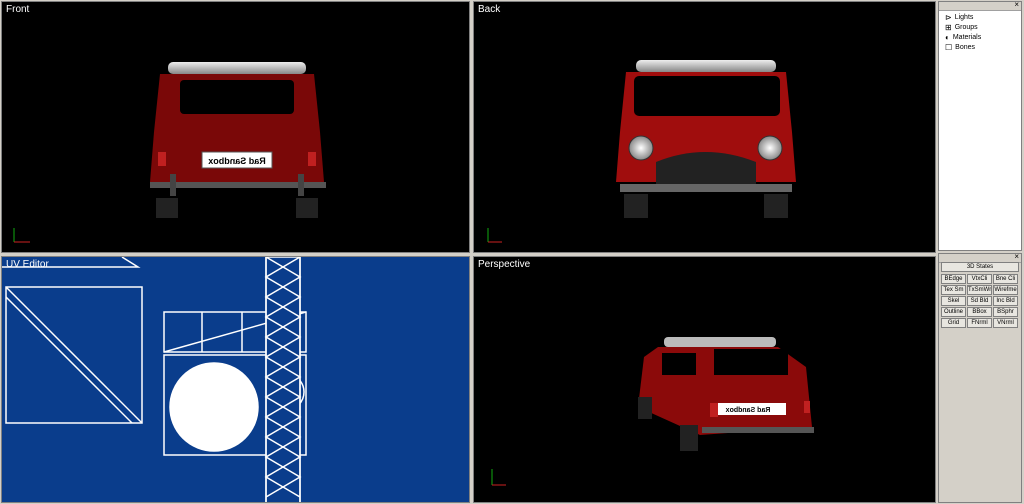 The height and width of the screenshot is (504, 1024). What do you see at coordinates (966, 27) in the screenshot?
I see `tree-item-label: Groups` at bounding box center [966, 27].